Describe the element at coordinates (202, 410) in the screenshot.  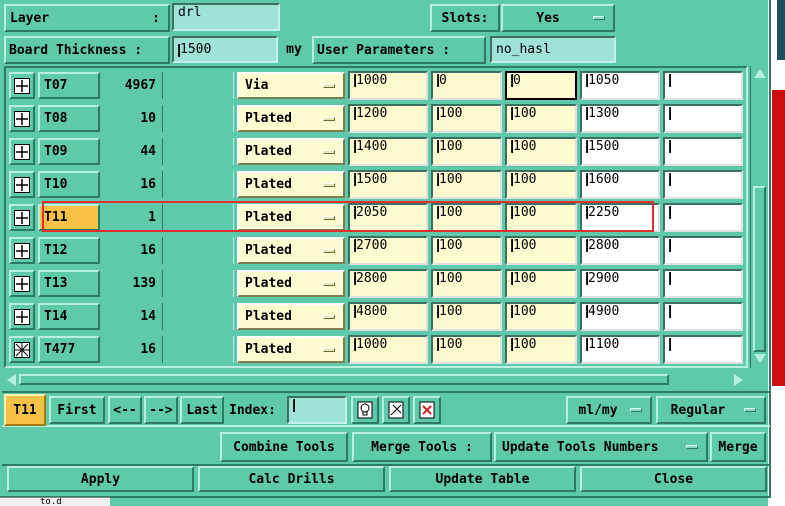
I see `last-button: Last` at that location.